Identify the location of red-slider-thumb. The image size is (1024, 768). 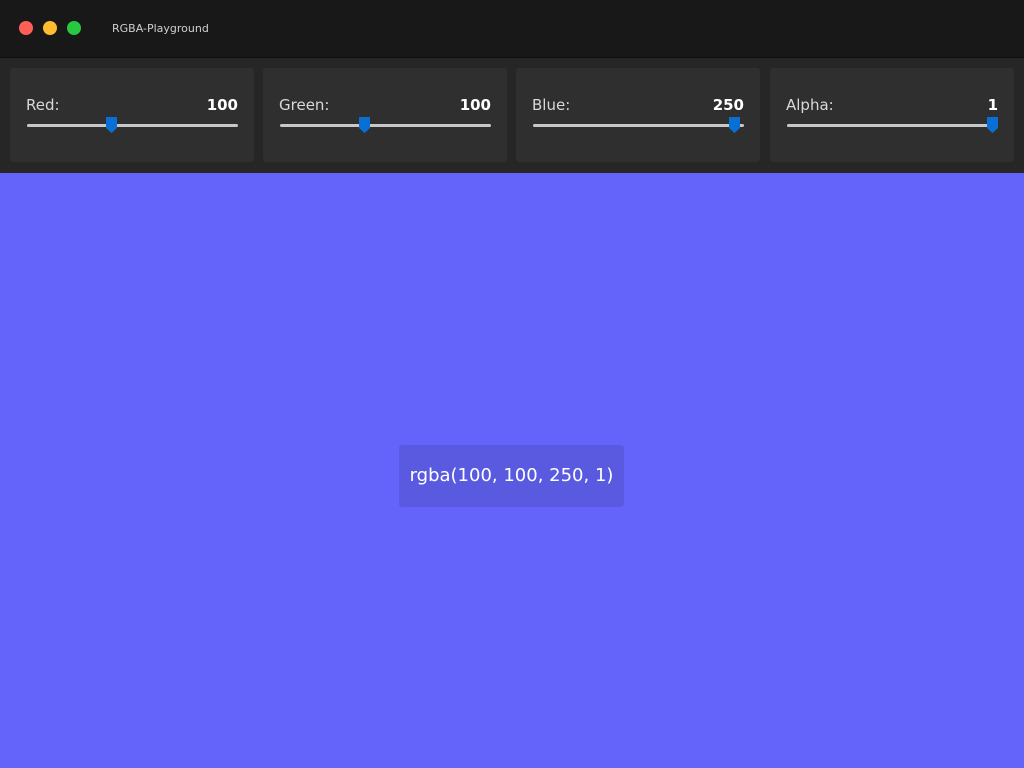
(111, 125).